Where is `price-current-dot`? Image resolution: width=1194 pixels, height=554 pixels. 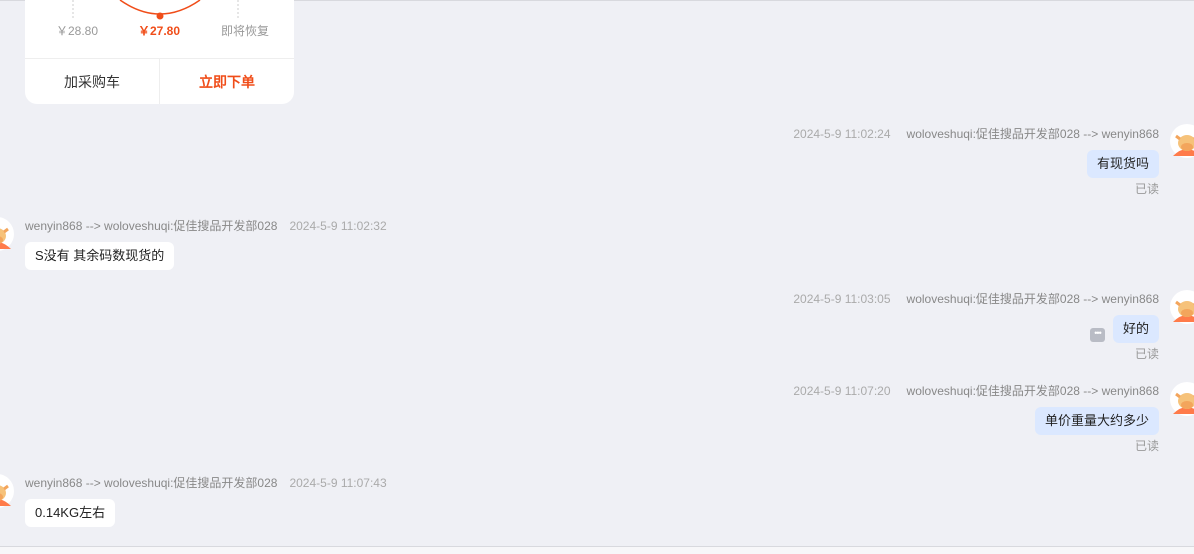
price-current-dot is located at coordinates (160, 16).